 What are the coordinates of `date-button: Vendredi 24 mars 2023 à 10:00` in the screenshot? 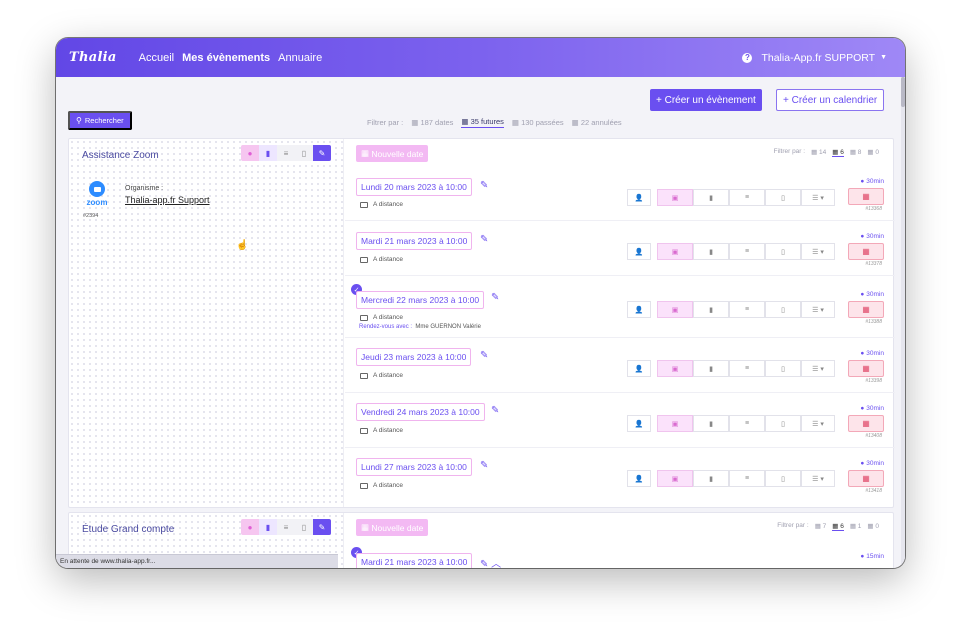 It's located at (420, 412).